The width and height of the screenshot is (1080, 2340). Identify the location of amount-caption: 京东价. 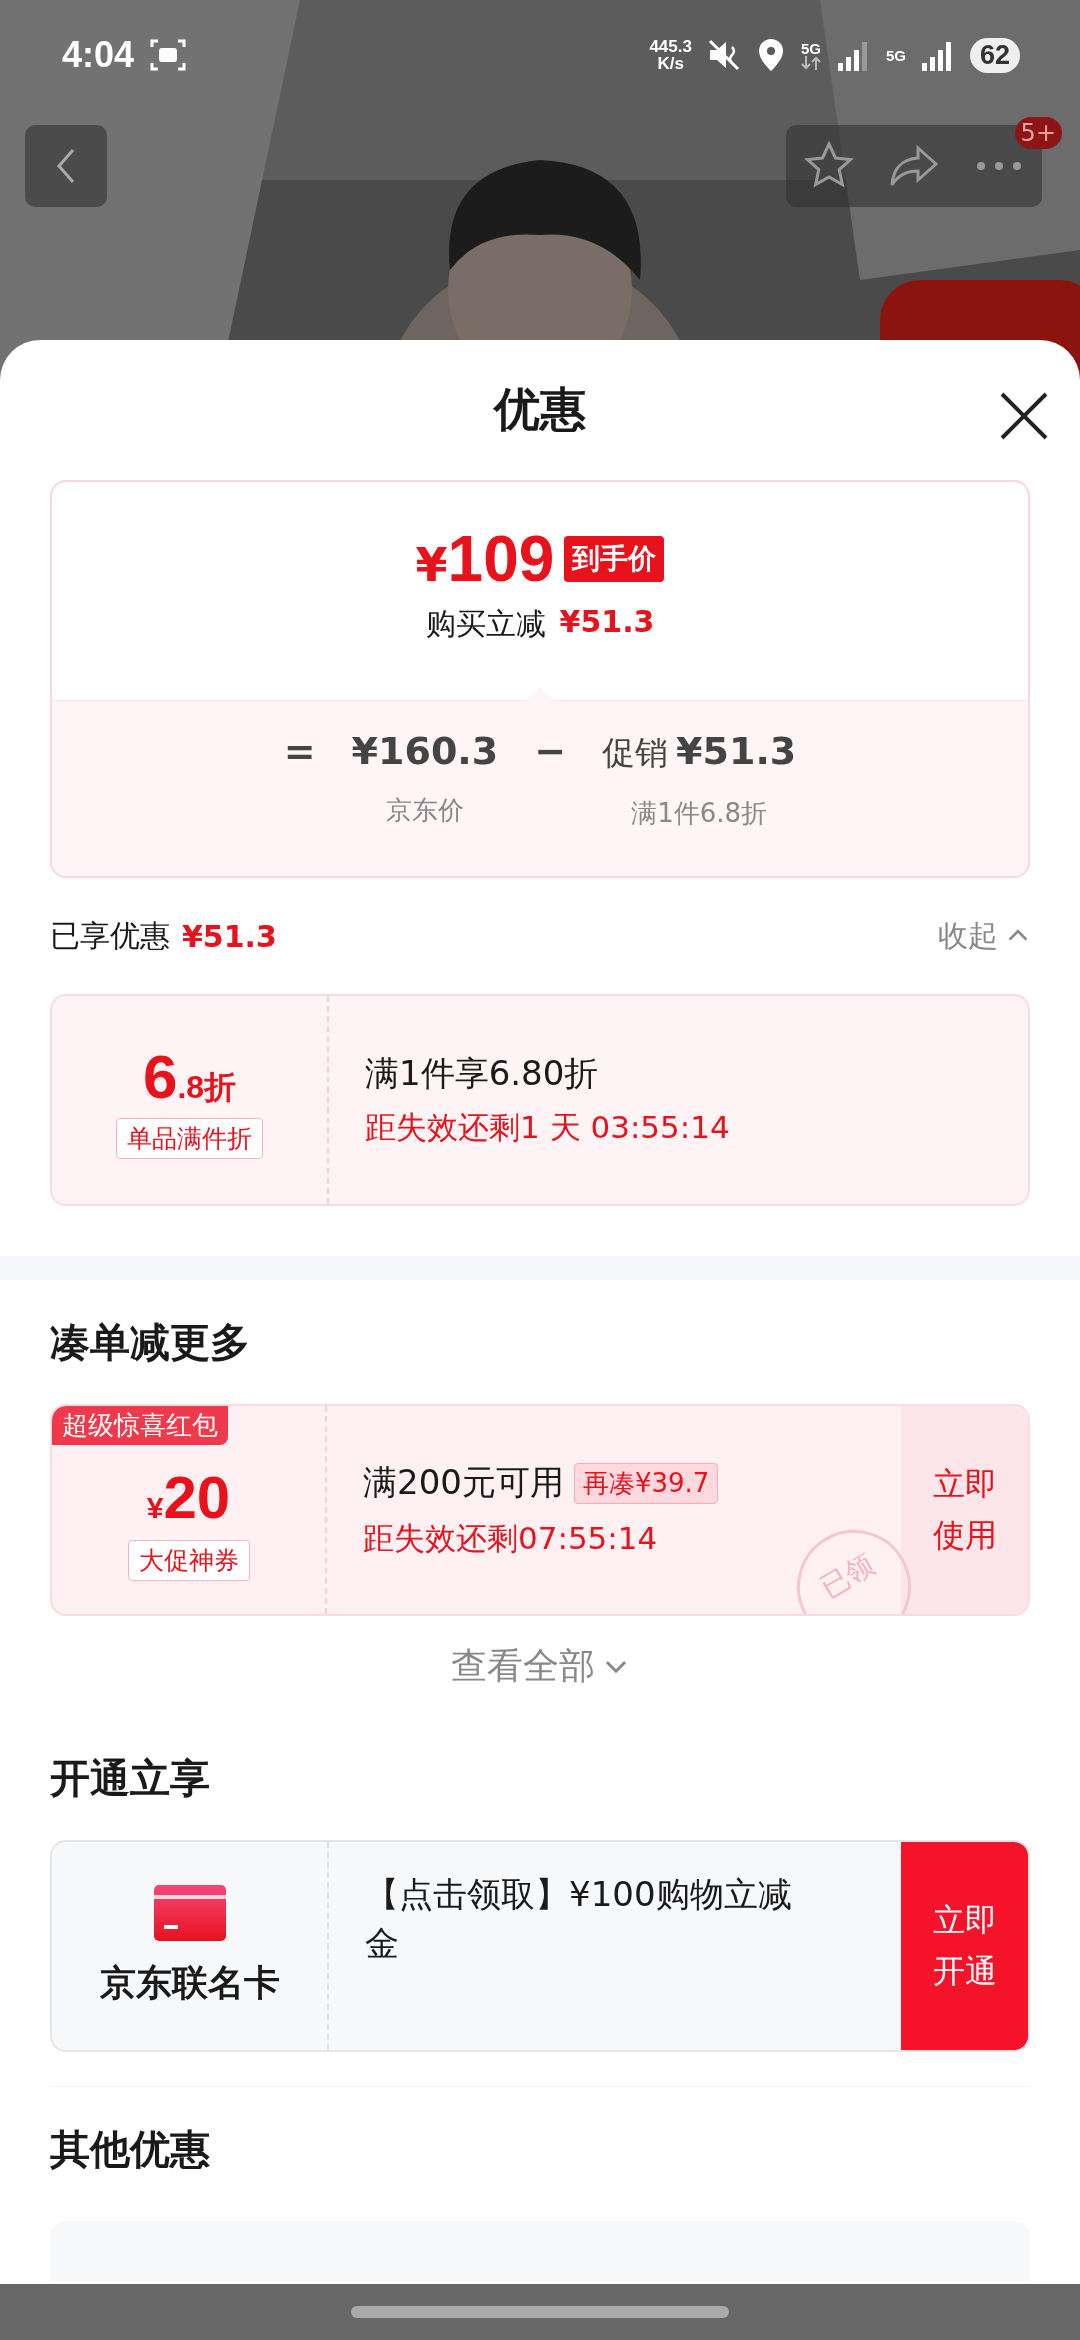
(424, 810).